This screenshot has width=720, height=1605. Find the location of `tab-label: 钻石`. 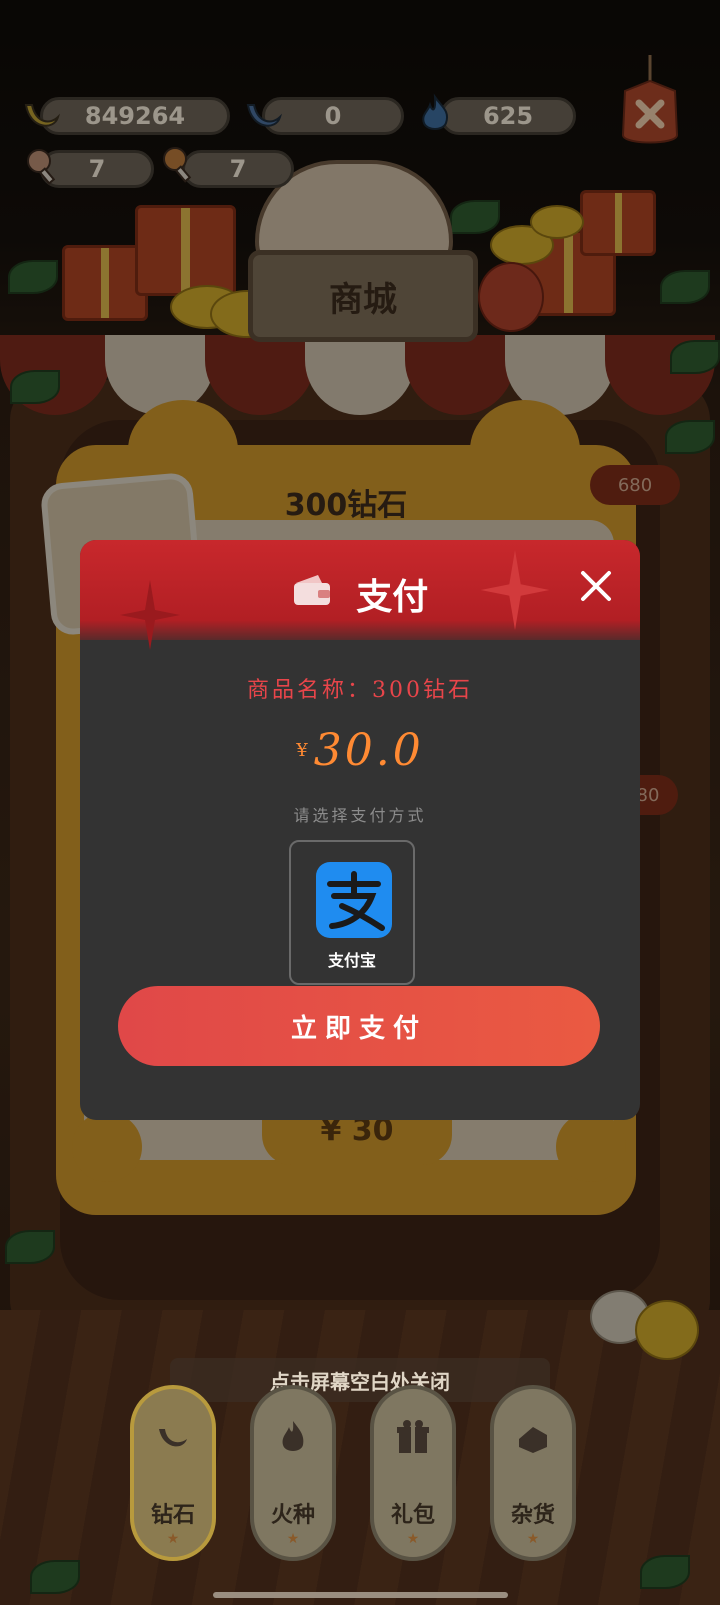

tab-label: 钻石 is located at coordinates (172, 1515).